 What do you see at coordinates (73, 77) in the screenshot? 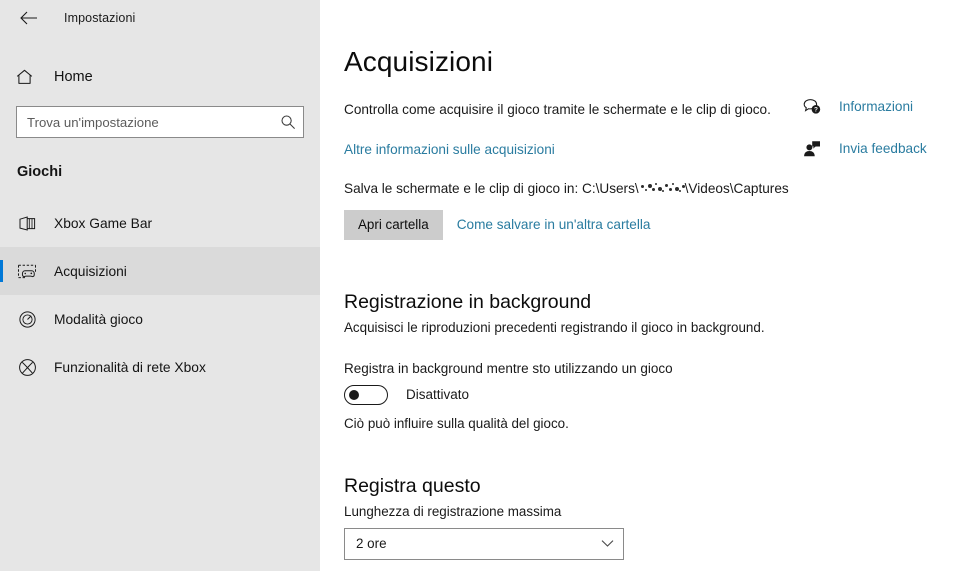
I see `sidebar-item-home-label: Home` at bounding box center [73, 77].